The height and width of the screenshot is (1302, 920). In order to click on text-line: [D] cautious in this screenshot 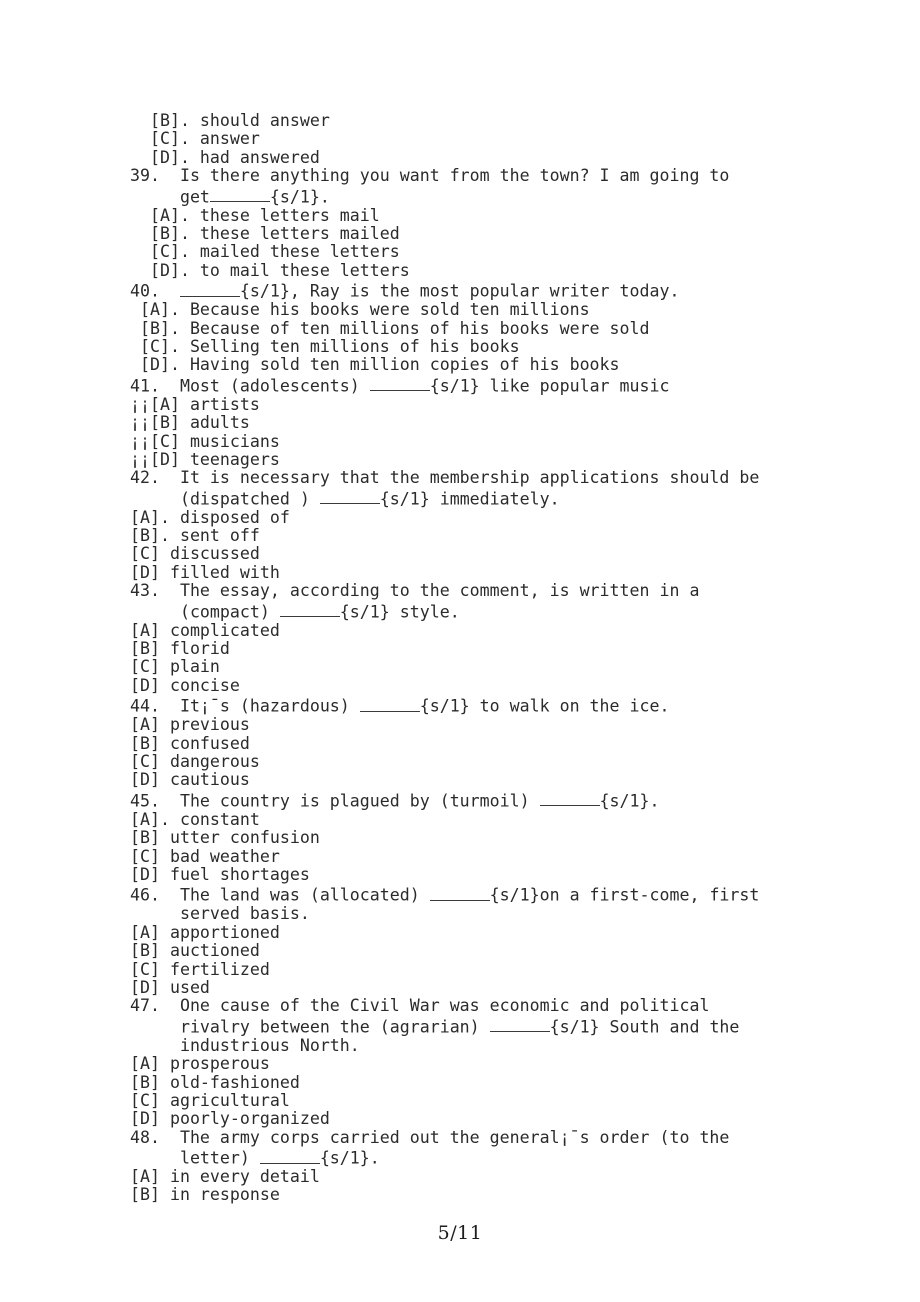, I will do `click(480, 780)`.